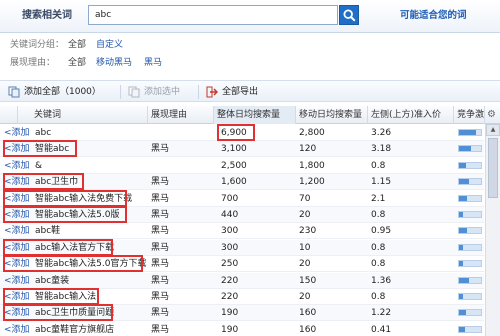  I want to click on table-row: <添加 & 2,500 1,800 0.8, so click(242, 166).